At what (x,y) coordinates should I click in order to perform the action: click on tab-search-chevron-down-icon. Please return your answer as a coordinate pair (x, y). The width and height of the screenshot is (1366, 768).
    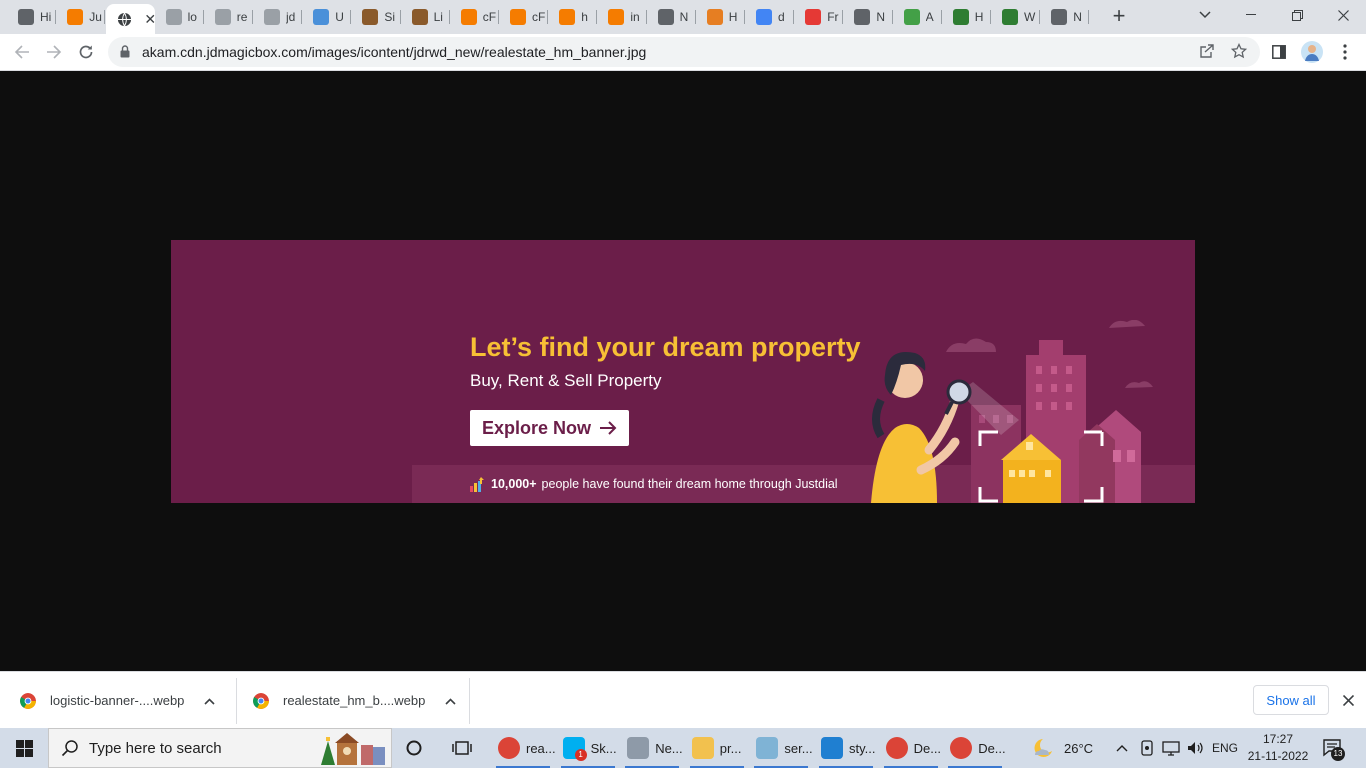
    Looking at the image, I should click on (1205, 15).